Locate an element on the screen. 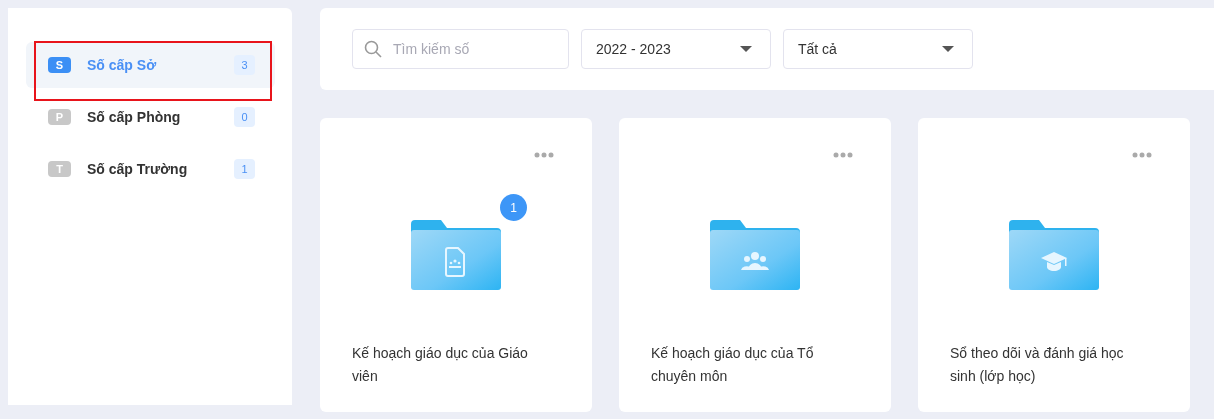 This screenshot has height=419, width=1214. card-title: Kế hoạch giáo dục của Tổ chuyên môn is located at coordinates (732, 365).